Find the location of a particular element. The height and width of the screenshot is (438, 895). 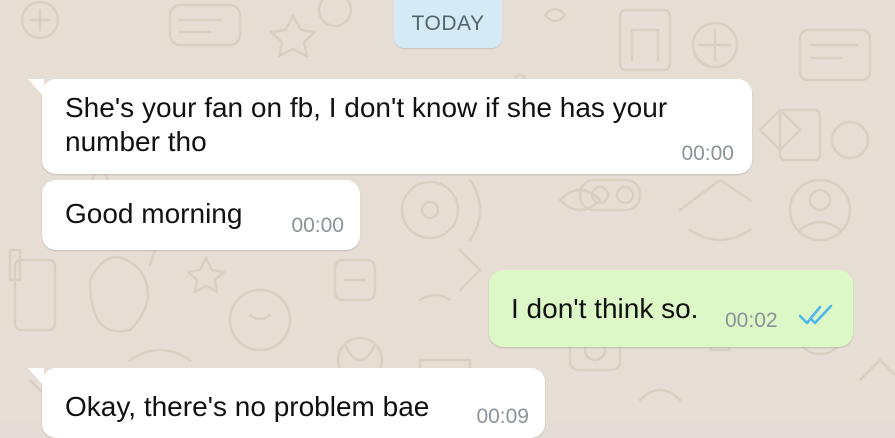

message-bubble-outgoing: I don't think so. 00:02 is located at coordinates (671, 308).